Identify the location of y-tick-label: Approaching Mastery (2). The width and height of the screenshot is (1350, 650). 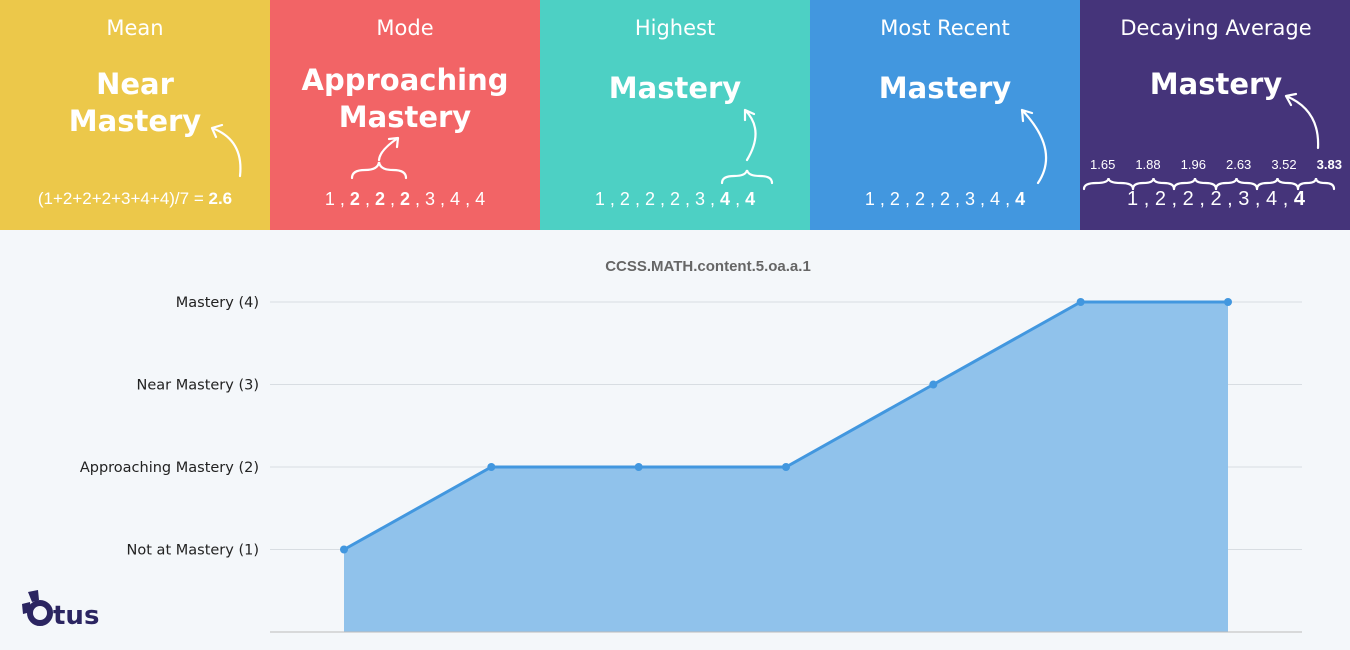
(169, 468).